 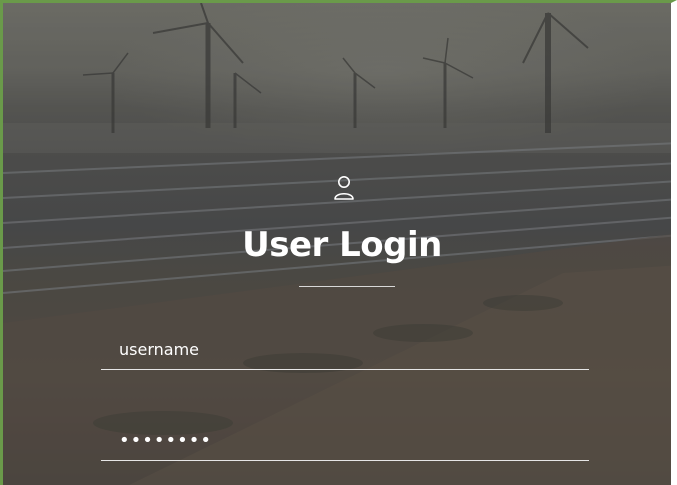 I want to click on username-input, so click(x=345, y=350).